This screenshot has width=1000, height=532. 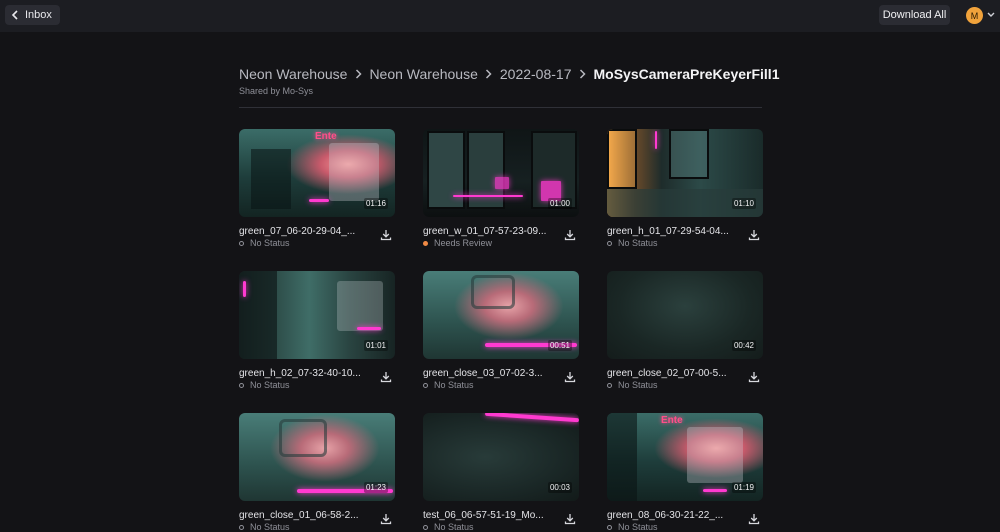 I want to click on closeup-scene-thumbnail: 01:23, so click(x=317, y=457).